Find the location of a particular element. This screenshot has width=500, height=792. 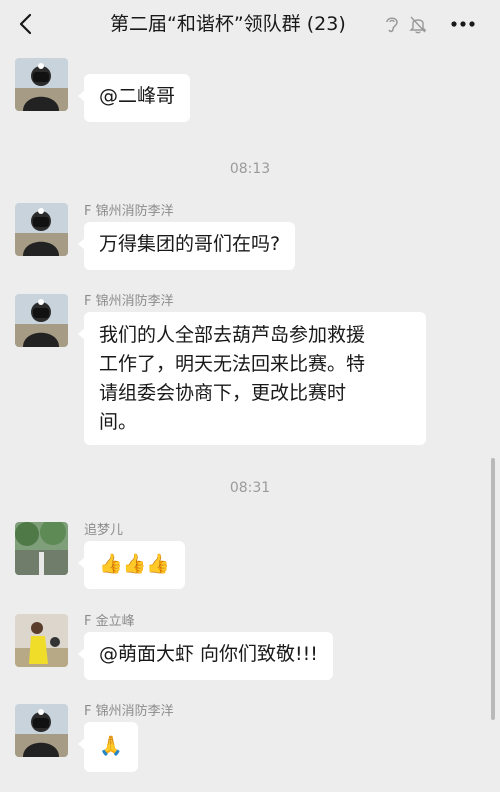

scenery-avatar is located at coordinates (41, 548).